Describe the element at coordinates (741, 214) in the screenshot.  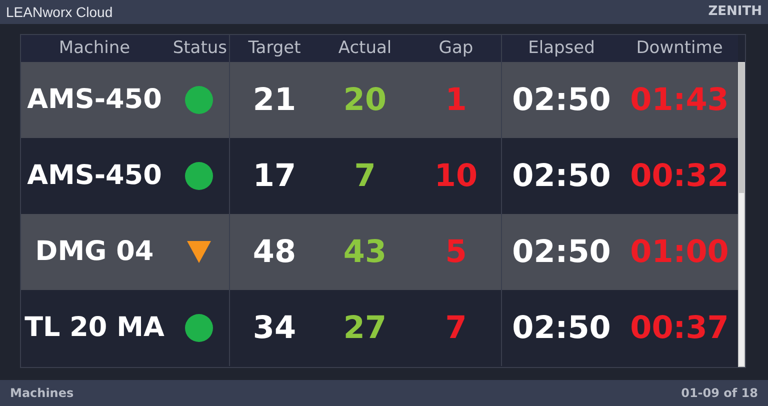
I see `scrollbar` at that location.